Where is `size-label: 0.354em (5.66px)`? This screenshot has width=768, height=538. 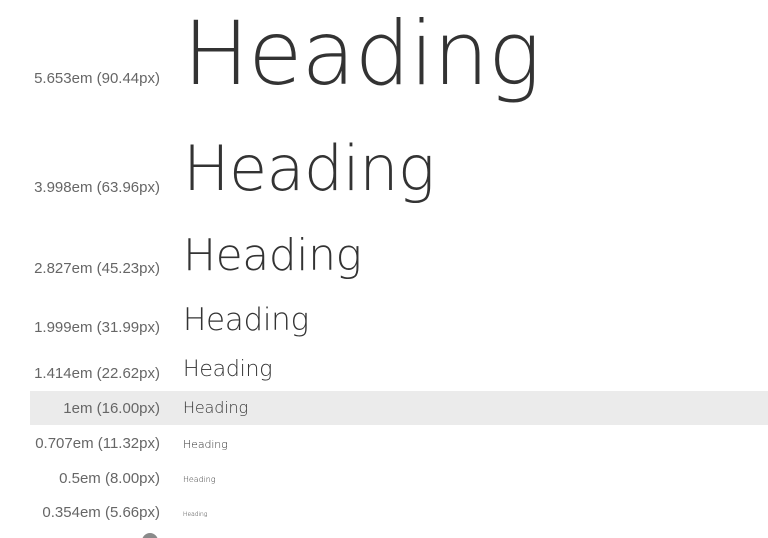
size-label: 0.354em (5.66px) is located at coordinates (101, 512).